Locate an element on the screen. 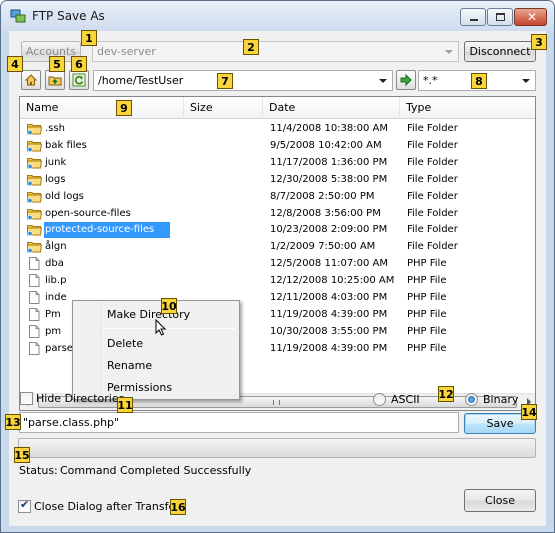  minimize-button is located at coordinates (473, 17).